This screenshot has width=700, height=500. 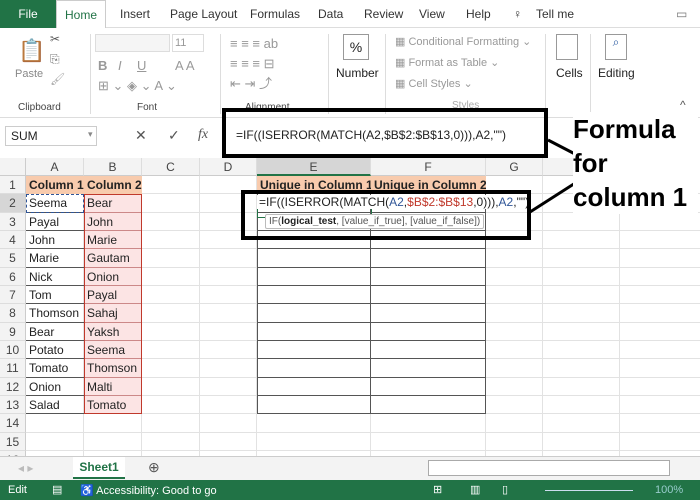 What do you see at coordinates (113, 258) in the screenshot?
I see `cell-b5: Gautam` at bounding box center [113, 258].